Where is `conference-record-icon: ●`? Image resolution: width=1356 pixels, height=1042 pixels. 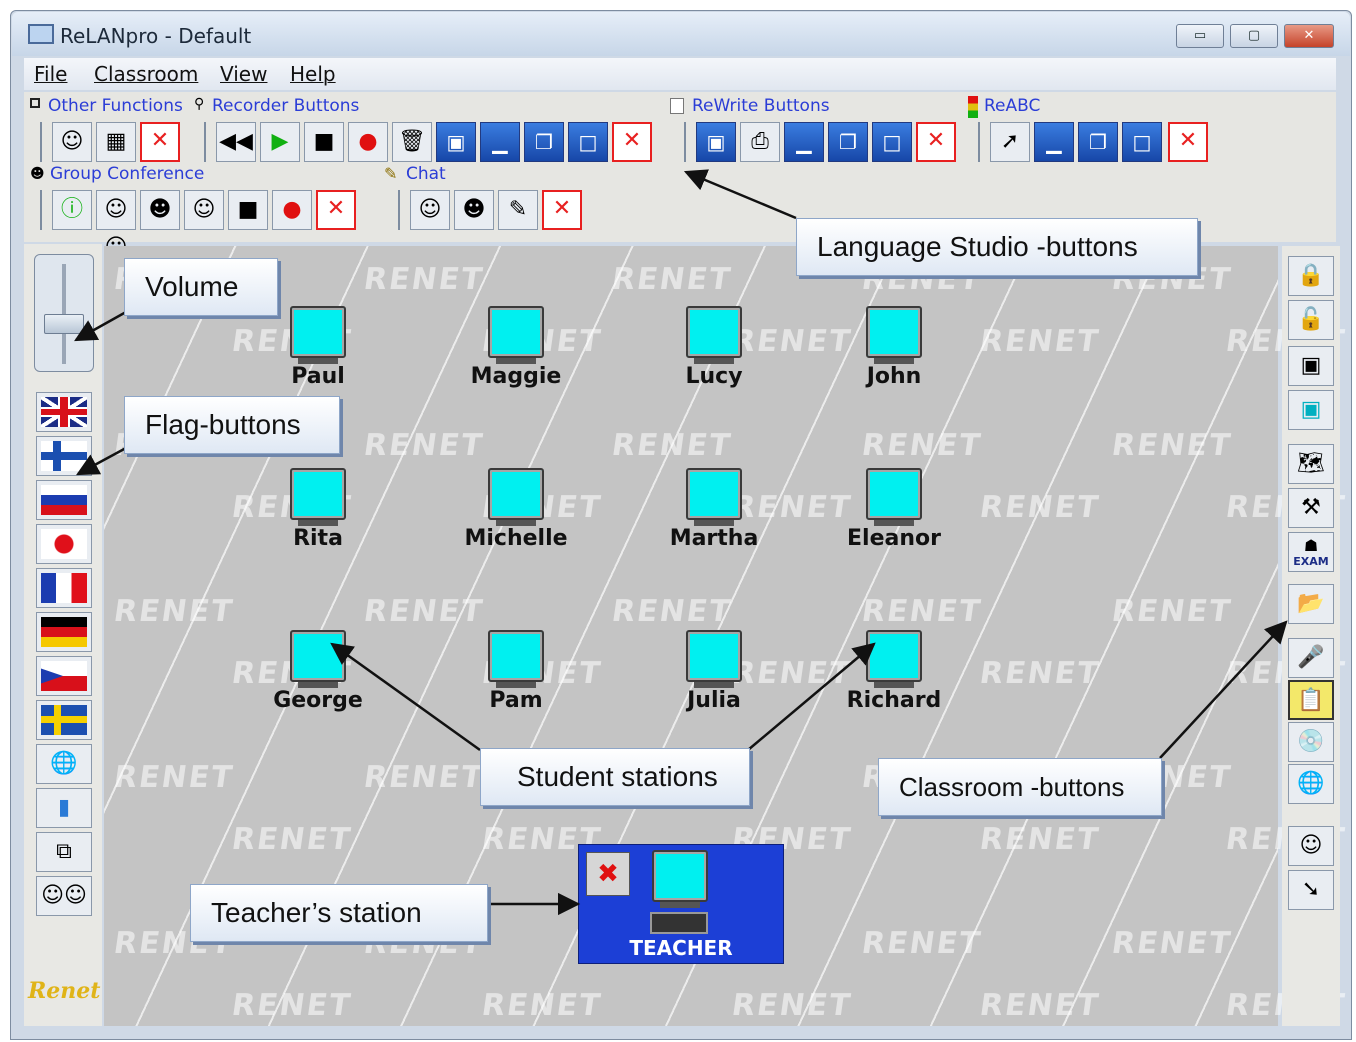 conference-record-icon: ● is located at coordinates (292, 210).